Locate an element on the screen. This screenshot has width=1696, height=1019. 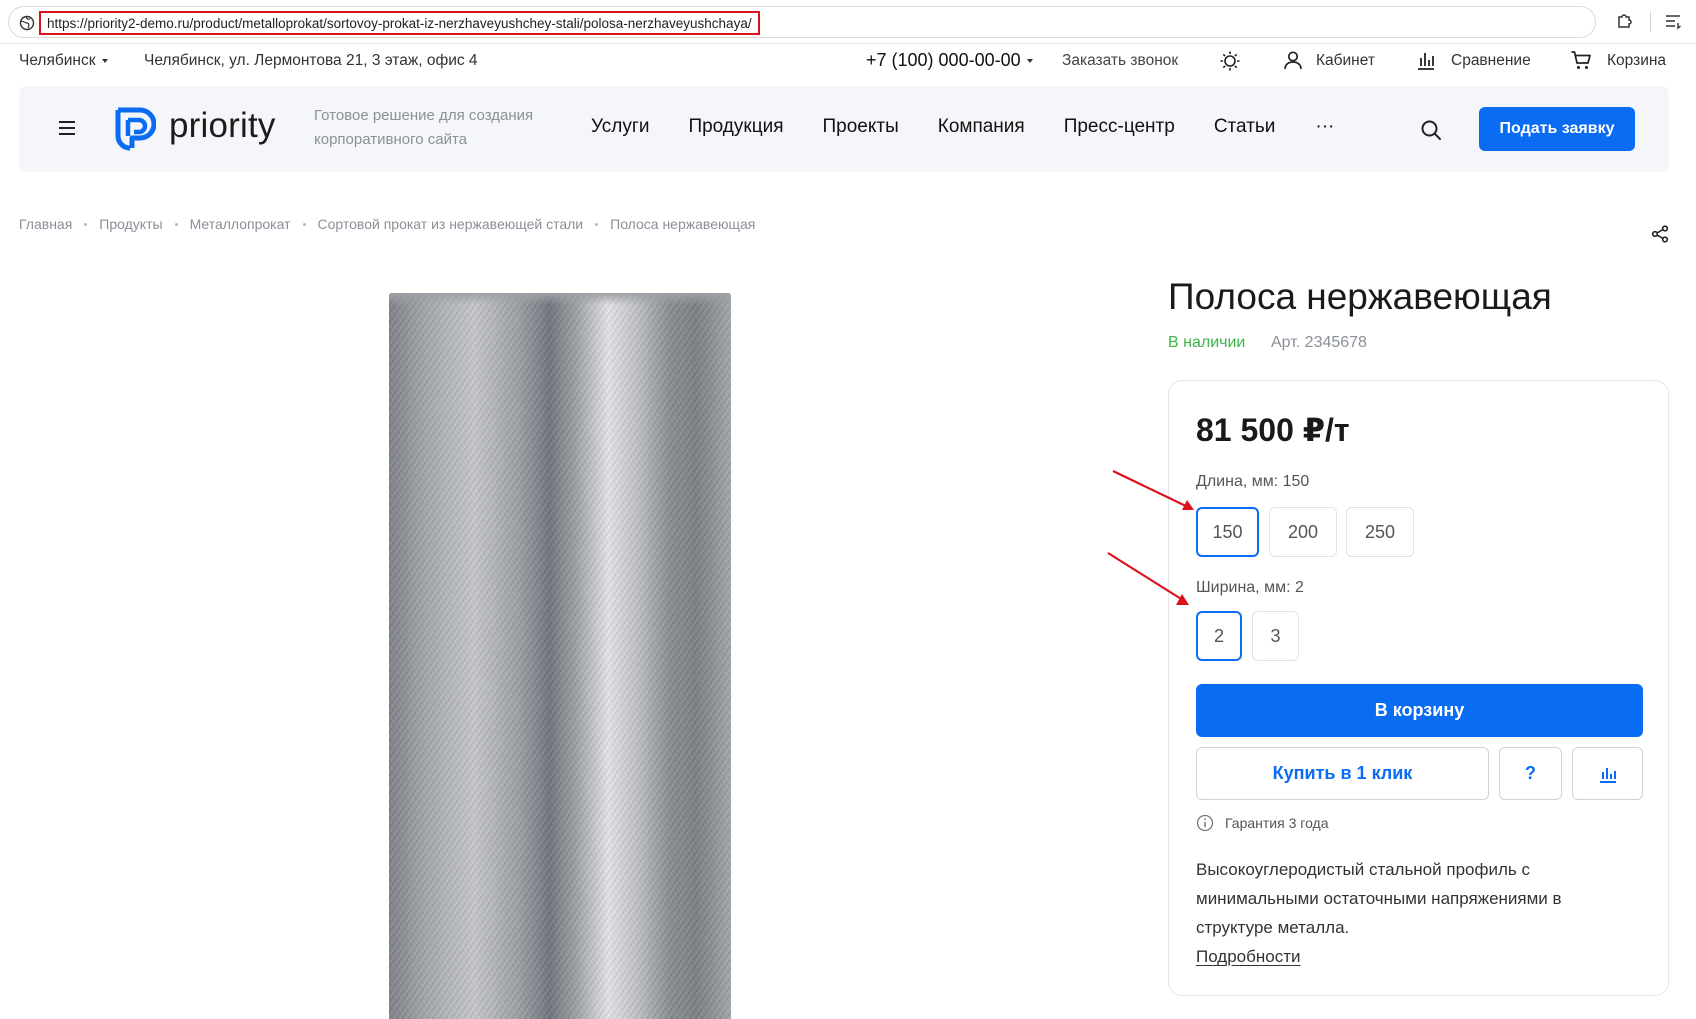
cabinet-link: Кабинет is located at coordinates (1345, 61).